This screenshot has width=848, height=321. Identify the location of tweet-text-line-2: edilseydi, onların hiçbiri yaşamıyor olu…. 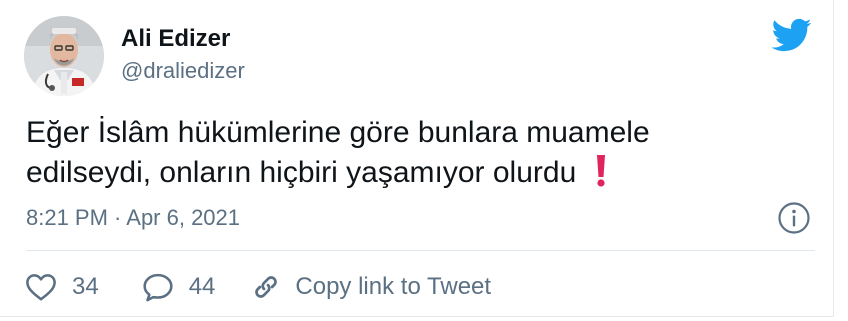
(301, 172).